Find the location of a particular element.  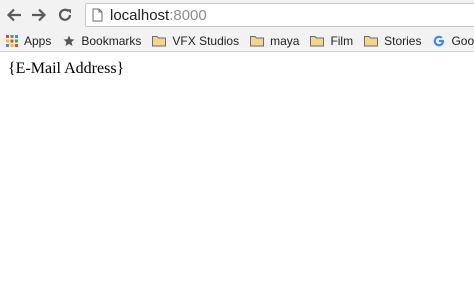

bookmark-label: Apps is located at coordinates (38, 40).